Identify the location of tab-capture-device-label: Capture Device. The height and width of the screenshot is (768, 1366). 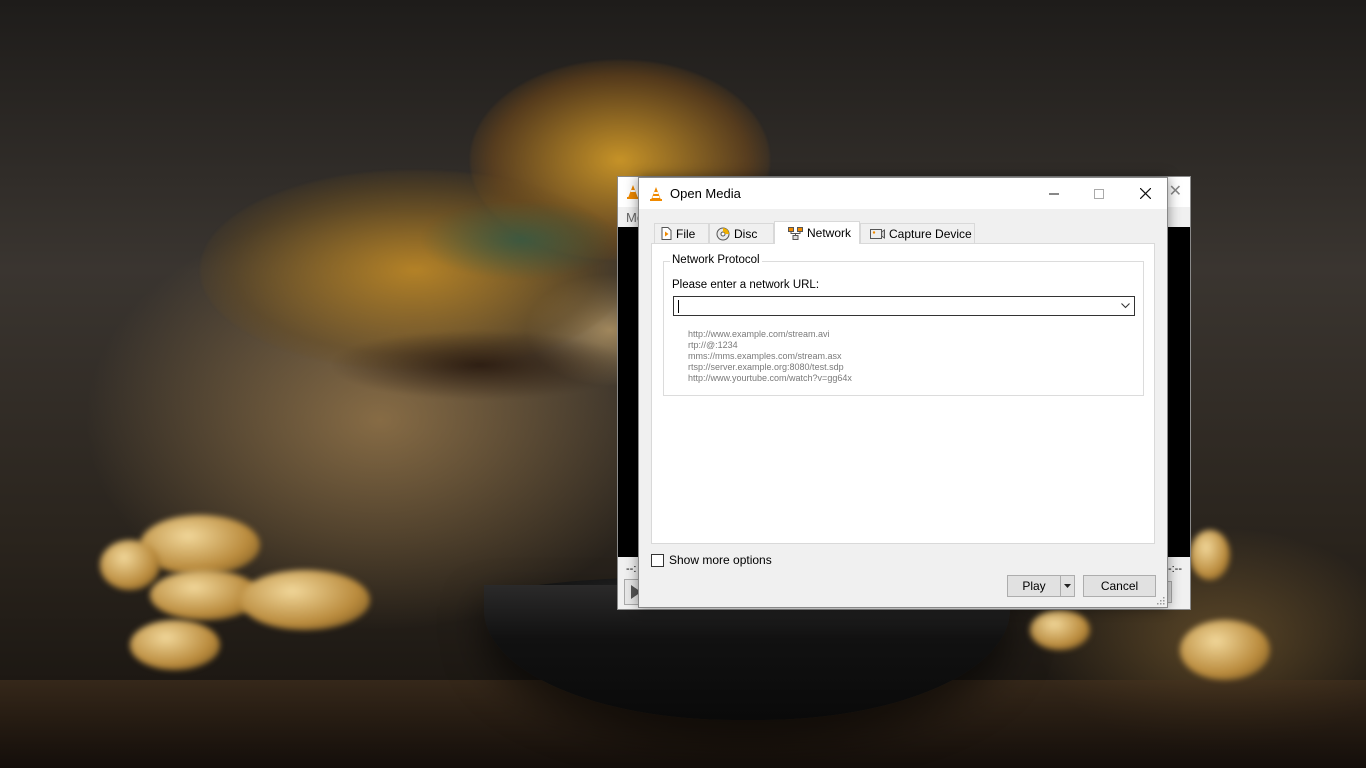
(930, 233).